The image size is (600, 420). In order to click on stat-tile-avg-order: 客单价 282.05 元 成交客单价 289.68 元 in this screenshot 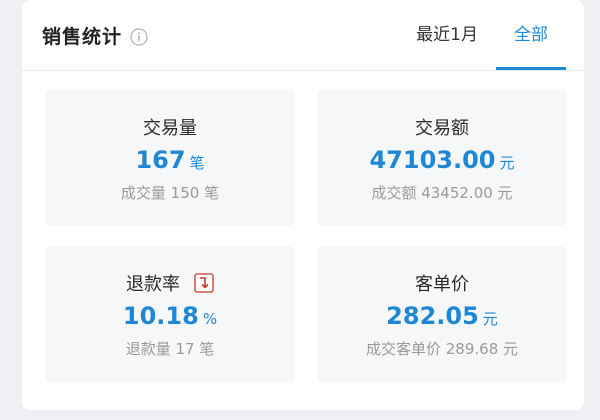, I will do `click(442, 314)`.